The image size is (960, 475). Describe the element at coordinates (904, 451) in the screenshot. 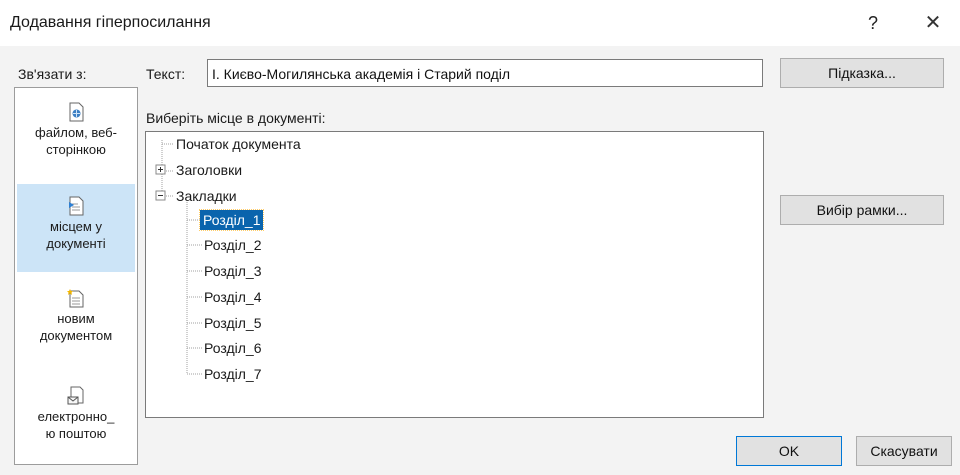

I see `cancel-button: Скасувати` at that location.